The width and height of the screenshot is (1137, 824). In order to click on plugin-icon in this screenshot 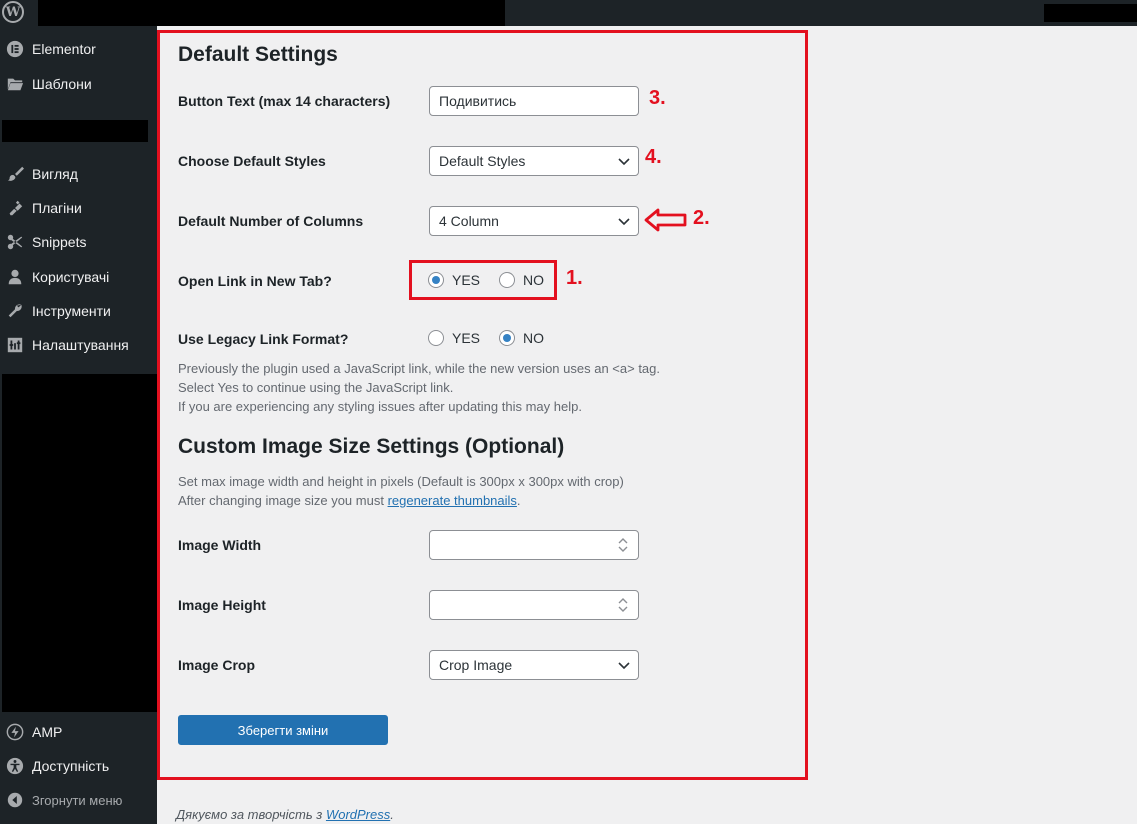, I will do `click(15, 208)`.